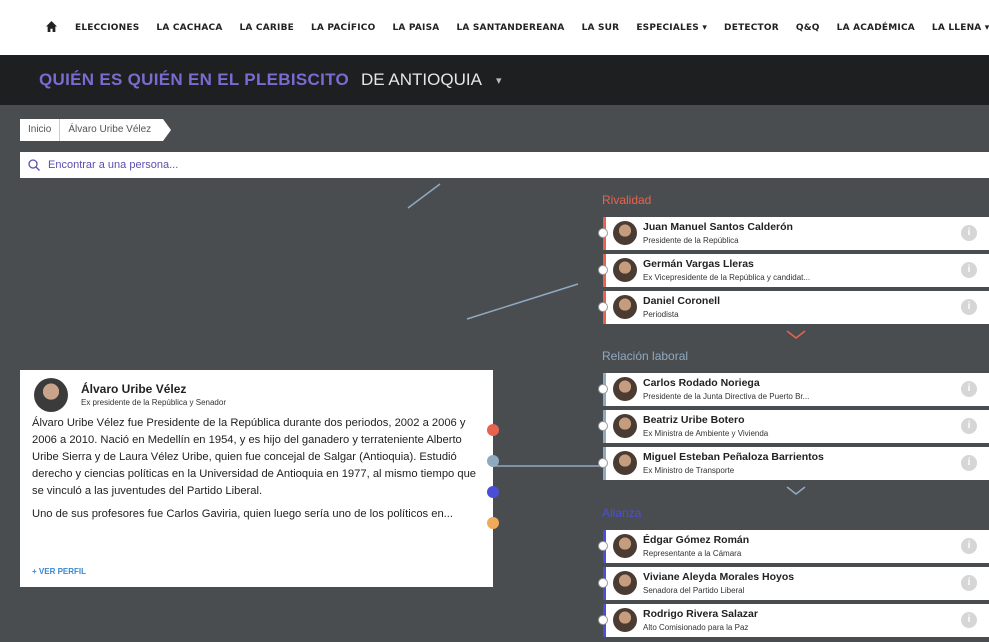 The width and height of the screenshot is (989, 642). I want to click on person-role: Representante a la Cámara, so click(692, 553).